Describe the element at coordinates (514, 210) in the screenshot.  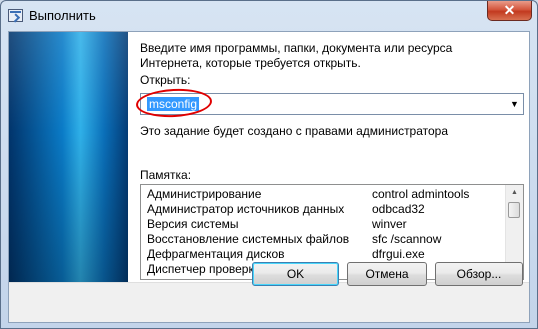
I see `scrollbar-thumb` at that location.